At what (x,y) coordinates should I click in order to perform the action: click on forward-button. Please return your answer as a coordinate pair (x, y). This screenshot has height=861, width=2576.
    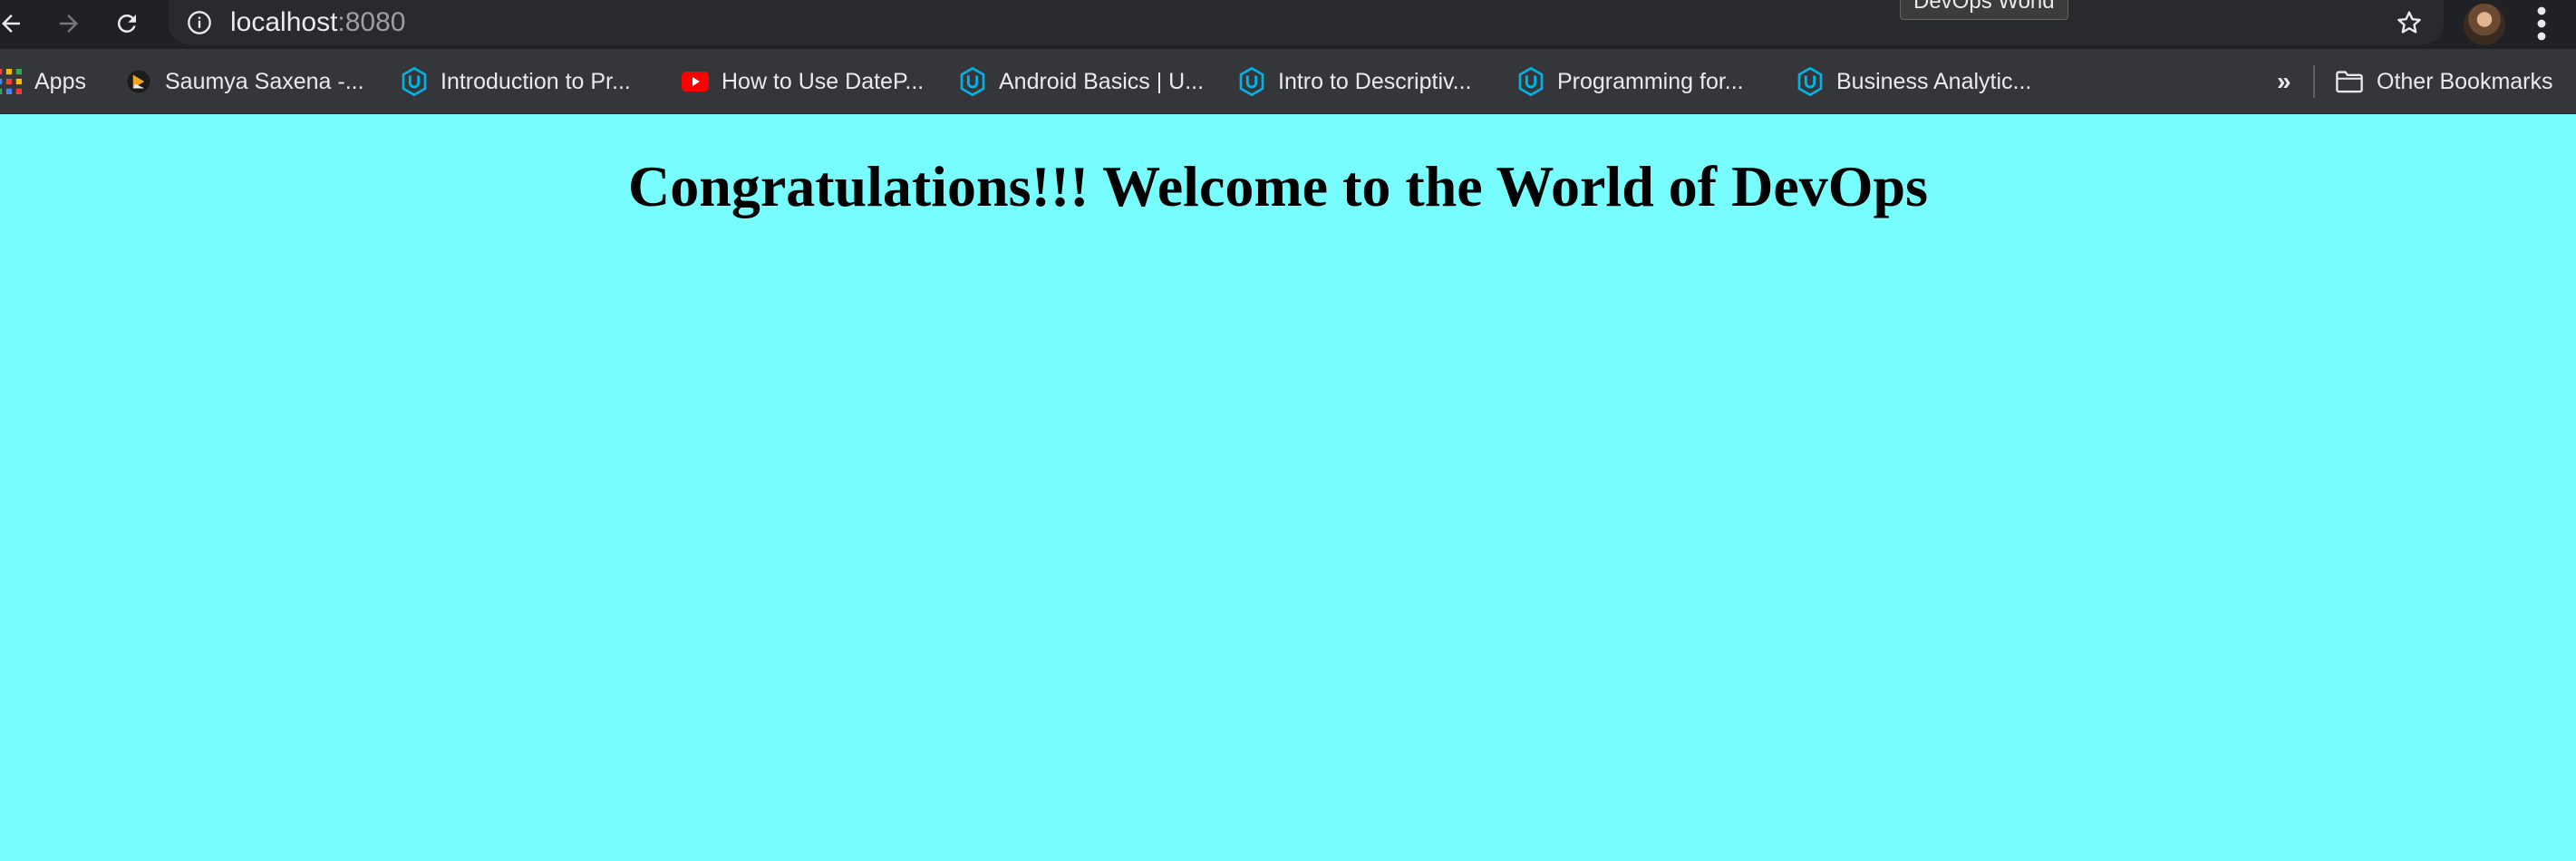
    Looking at the image, I should click on (69, 24).